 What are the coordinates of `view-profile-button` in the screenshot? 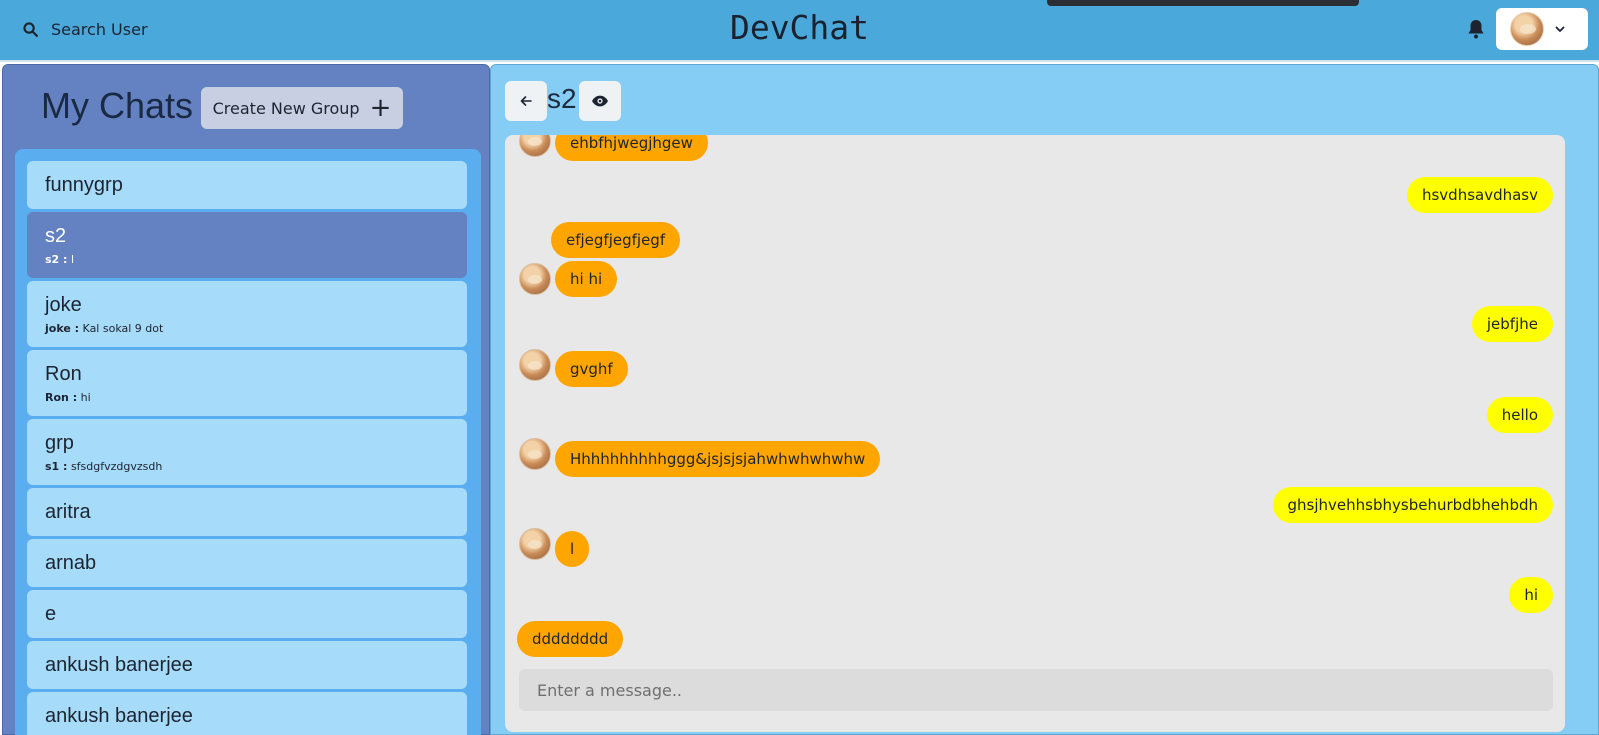 It's located at (600, 101).